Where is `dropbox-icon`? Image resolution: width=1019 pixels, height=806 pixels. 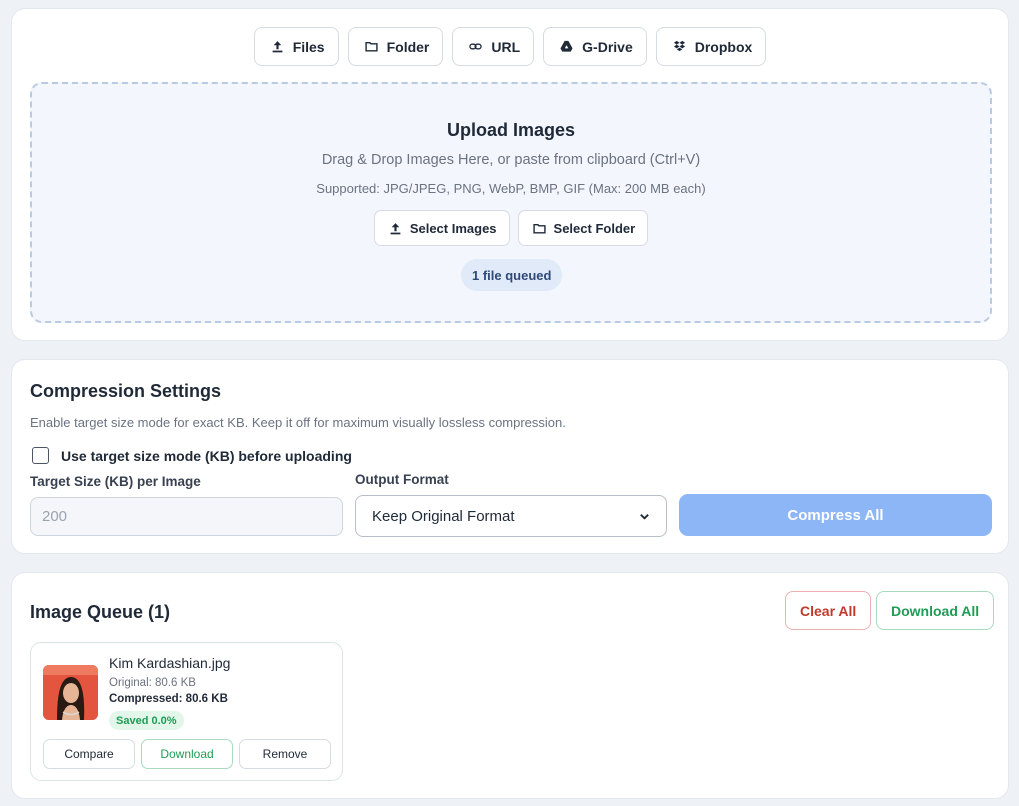
dropbox-icon is located at coordinates (679, 46).